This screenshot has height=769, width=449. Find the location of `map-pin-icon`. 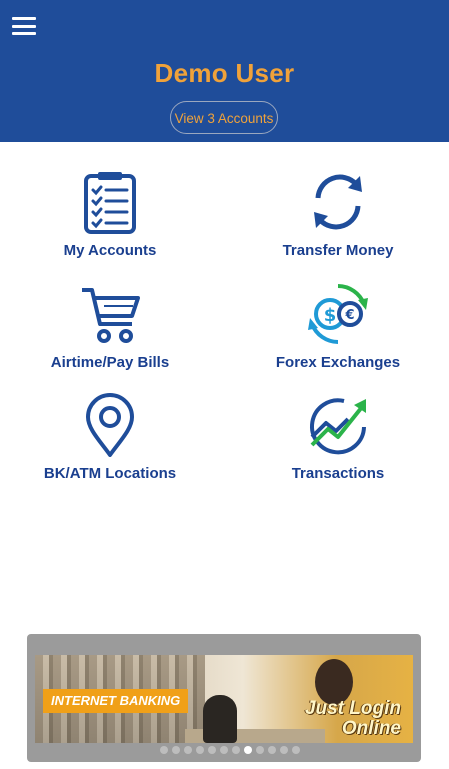

map-pin-icon is located at coordinates (110, 425).